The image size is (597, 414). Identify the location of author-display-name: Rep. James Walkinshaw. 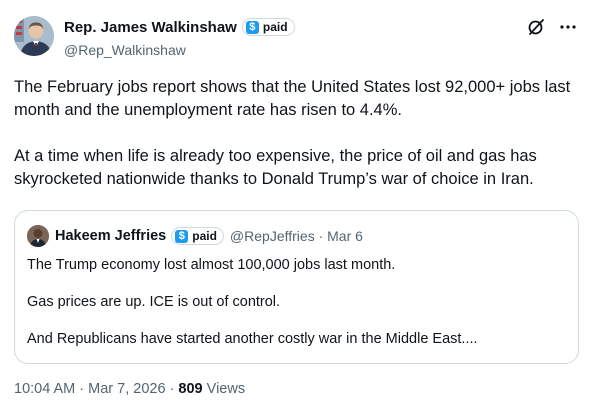
(150, 27).